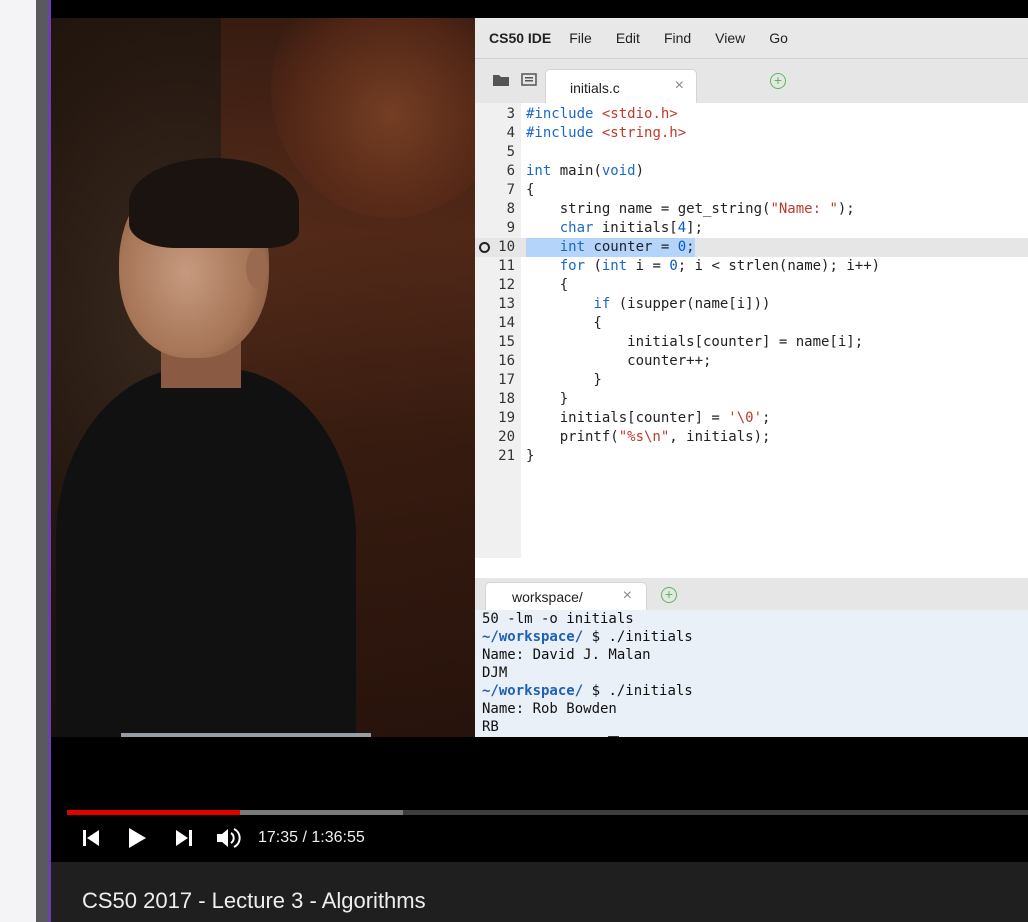 The image size is (1028, 922). Describe the element at coordinates (778, 38) in the screenshot. I see `menu-go: Go` at that location.